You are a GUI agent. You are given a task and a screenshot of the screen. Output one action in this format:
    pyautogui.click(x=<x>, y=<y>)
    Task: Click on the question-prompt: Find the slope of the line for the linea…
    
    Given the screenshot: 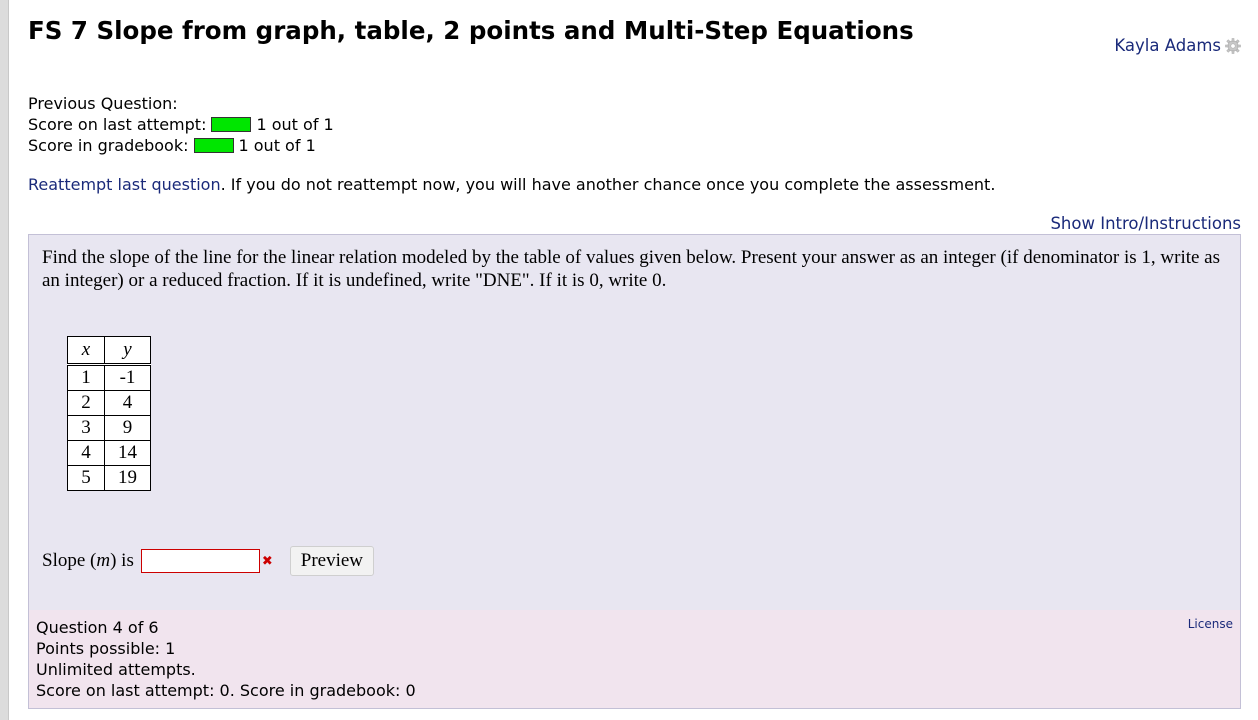 What is the action you would take?
    pyautogui.click(x=631, y=269)
    